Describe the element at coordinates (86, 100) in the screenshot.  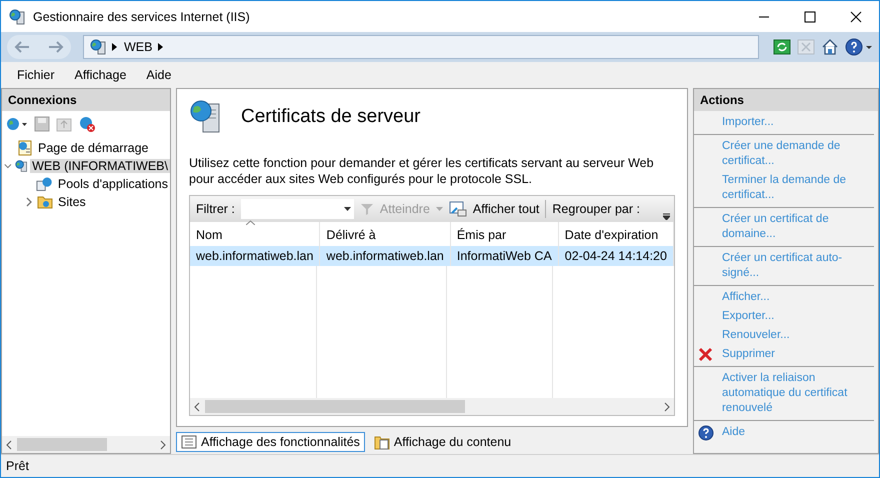
I see `panel-header: Connexions` at that location.